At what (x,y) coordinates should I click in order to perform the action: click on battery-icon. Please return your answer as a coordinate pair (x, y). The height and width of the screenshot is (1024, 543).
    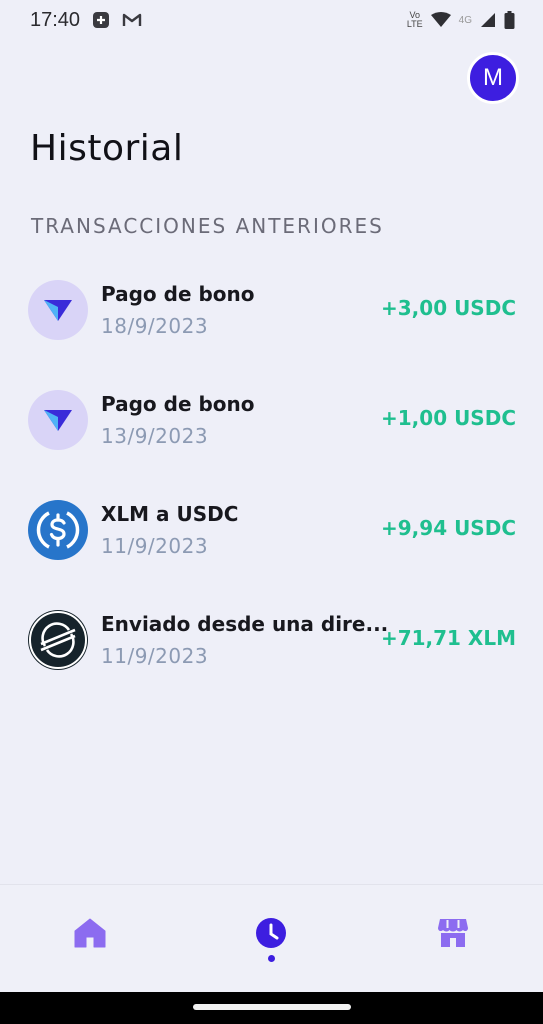
    Looking at the image, I should click on (509, 20).